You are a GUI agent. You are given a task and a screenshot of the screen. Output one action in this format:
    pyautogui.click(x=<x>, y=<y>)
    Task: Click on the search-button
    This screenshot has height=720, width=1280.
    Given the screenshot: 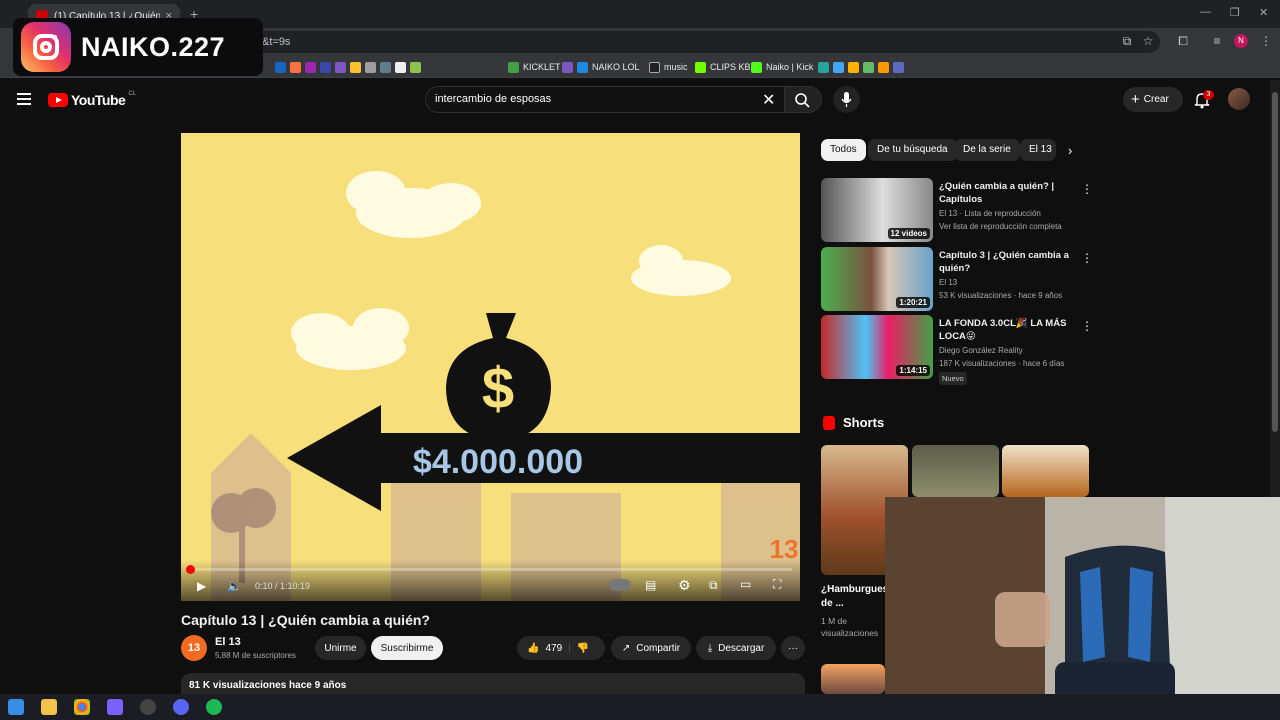 What is the action you would take?
    pyautogui.click(x=803, y=99)
    